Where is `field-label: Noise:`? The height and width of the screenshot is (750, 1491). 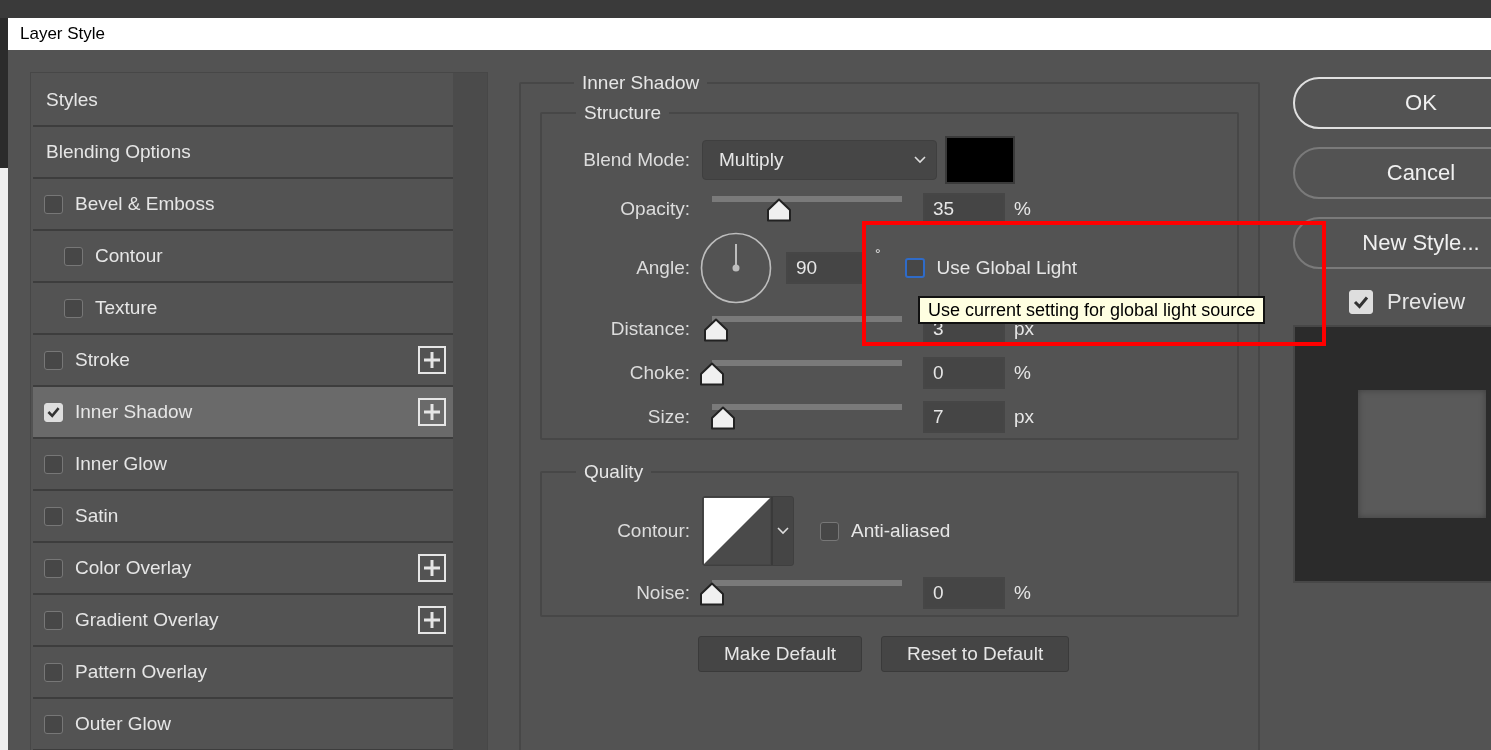
field-label: Noise: is located at coordinates (662, 593).